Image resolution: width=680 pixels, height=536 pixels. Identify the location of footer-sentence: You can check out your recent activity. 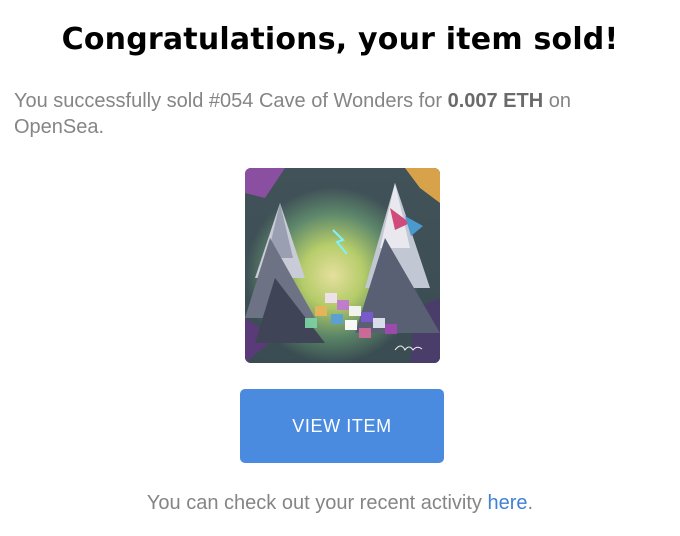
(317, 503).